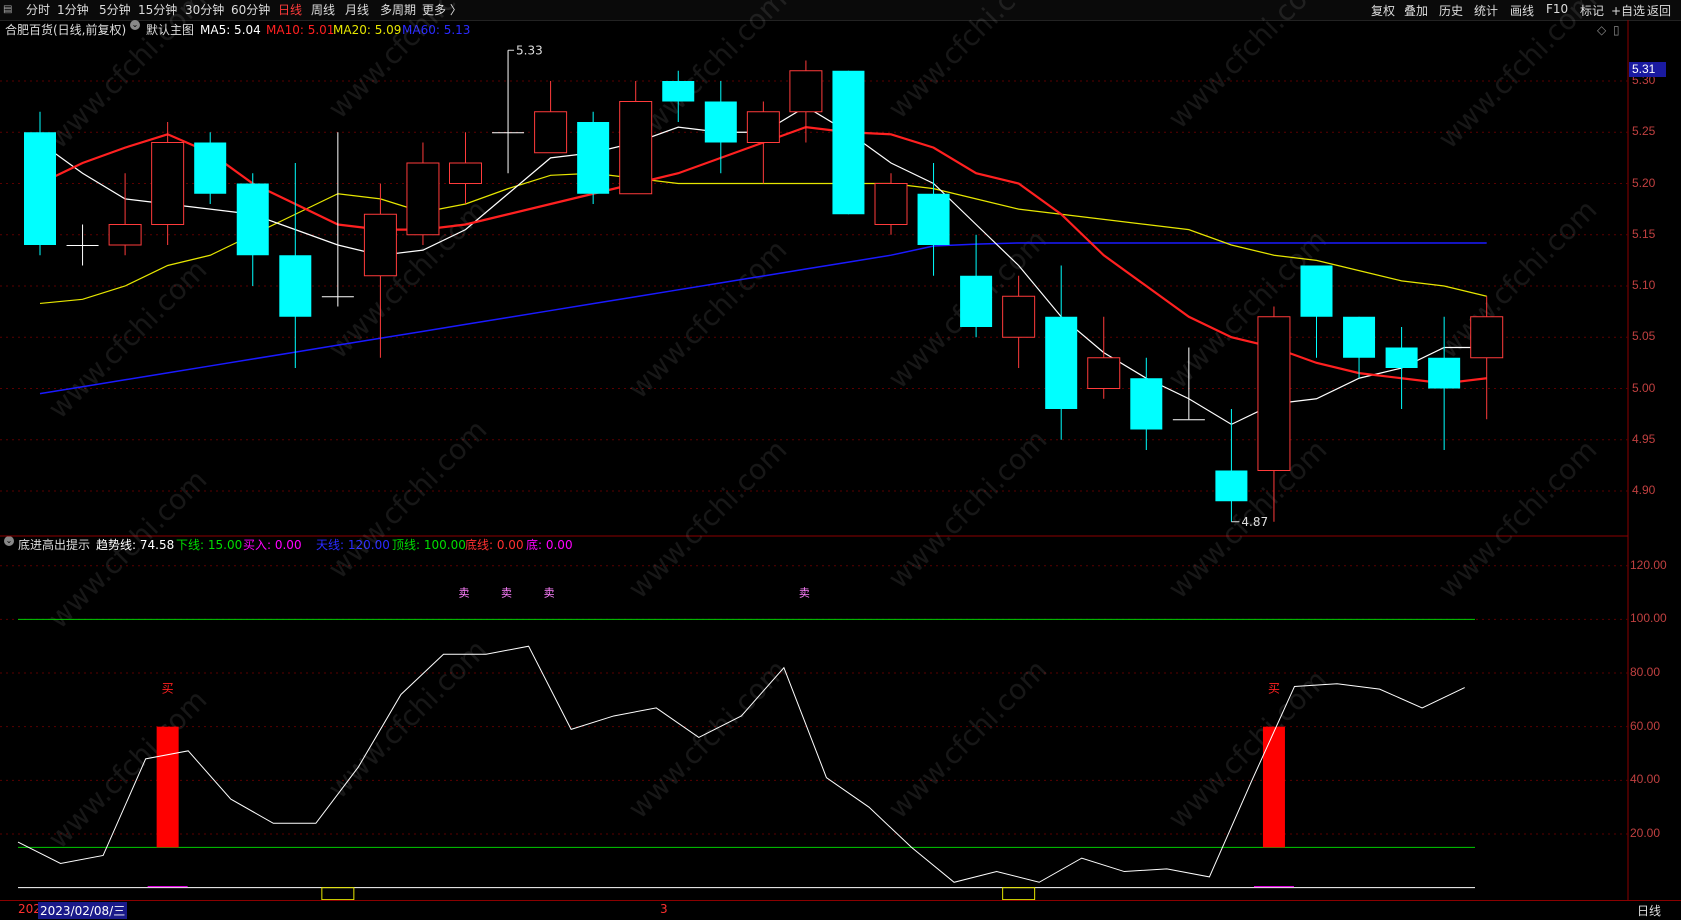  I want to click on status-period: 日线, so click(1649, 910).